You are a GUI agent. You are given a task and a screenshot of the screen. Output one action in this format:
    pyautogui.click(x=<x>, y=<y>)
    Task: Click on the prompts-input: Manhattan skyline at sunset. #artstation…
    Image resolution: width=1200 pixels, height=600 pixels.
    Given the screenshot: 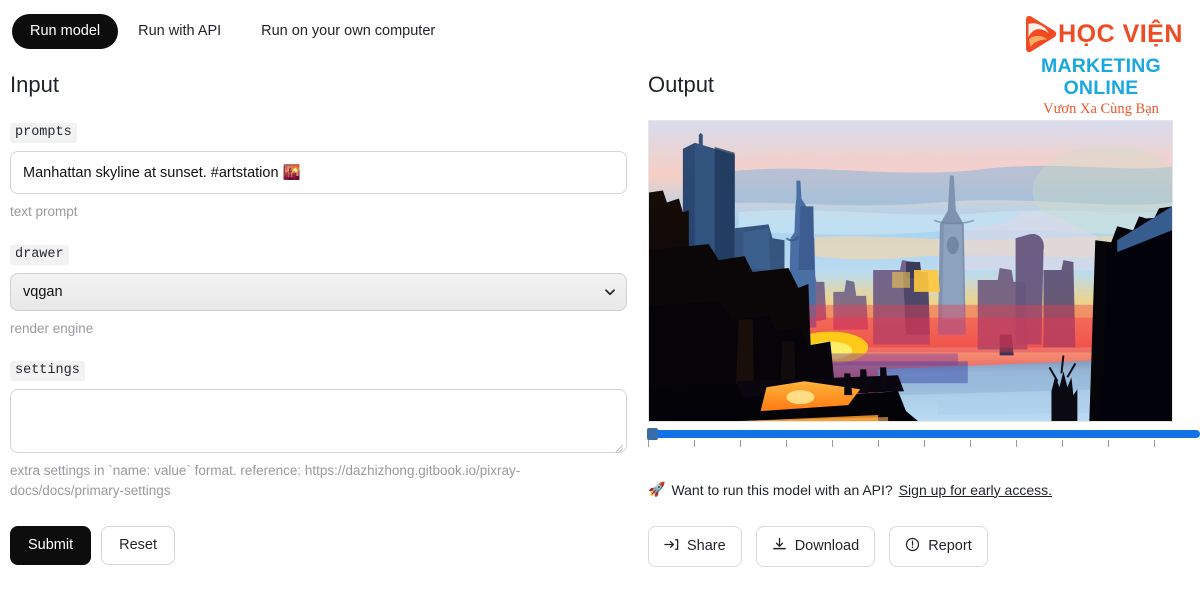 What is the action you would take?
    pyautogui.click(x=318, y=172)
    